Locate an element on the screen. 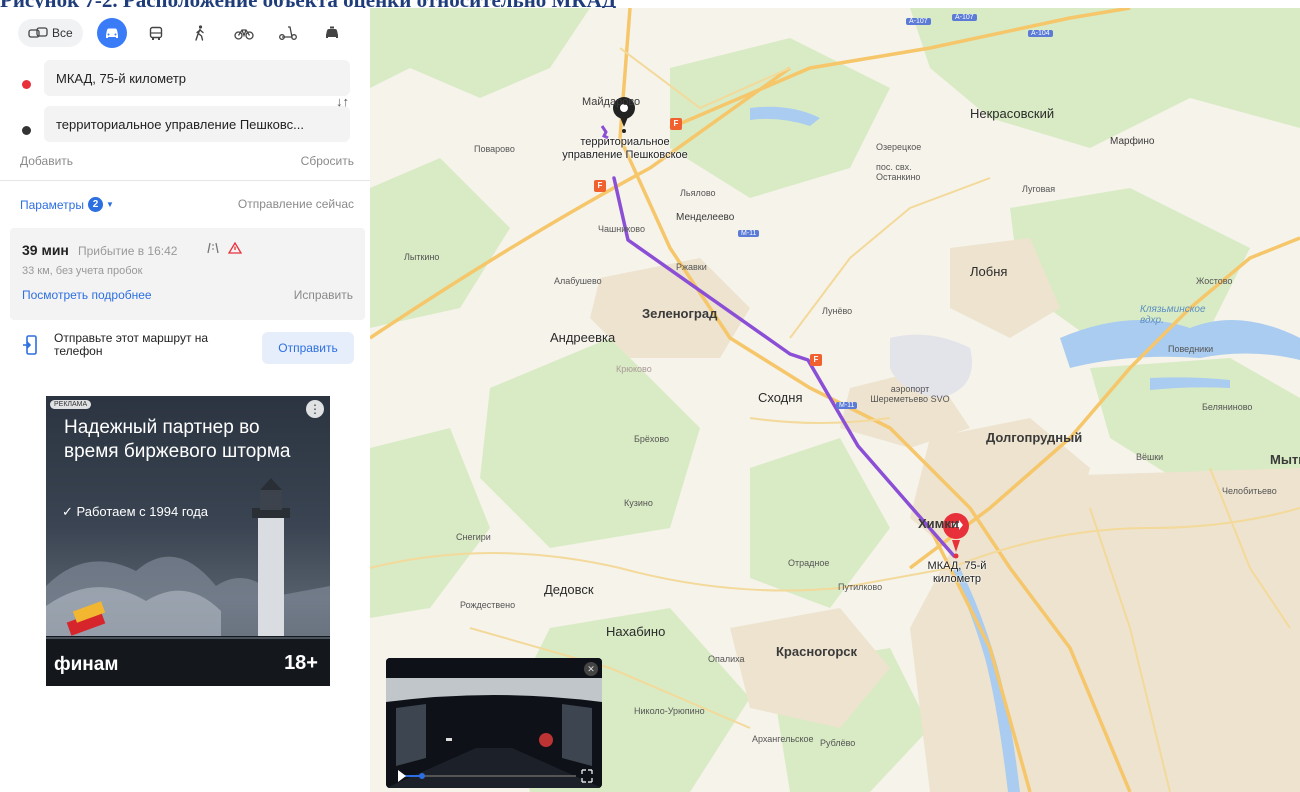  mode-bus-button is located at coordinates (156, 33).